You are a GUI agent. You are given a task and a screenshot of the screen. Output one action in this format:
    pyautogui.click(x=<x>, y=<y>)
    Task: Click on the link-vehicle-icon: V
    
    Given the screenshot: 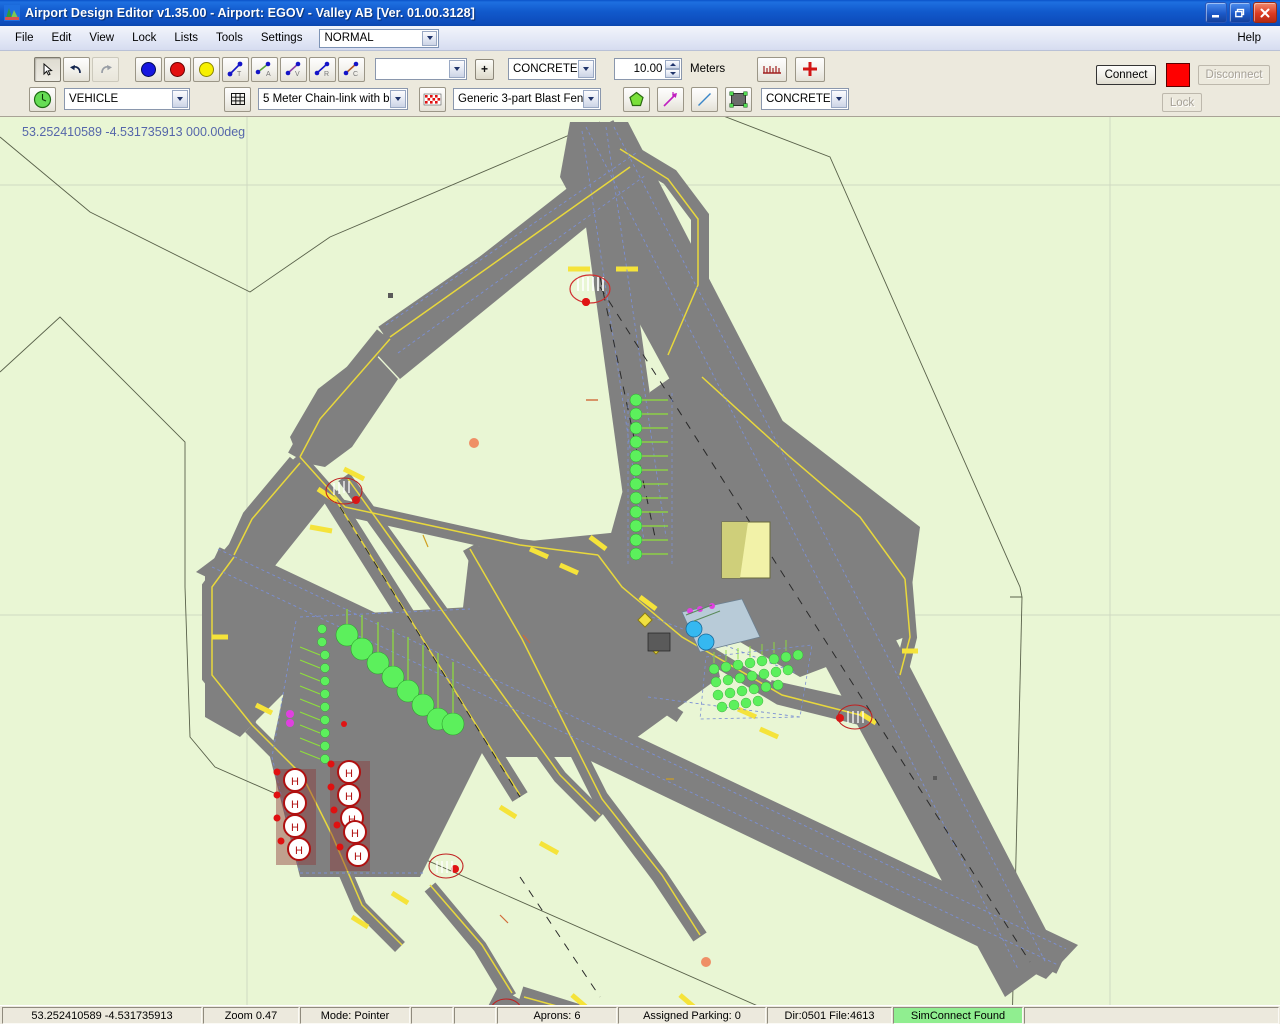 What is the action you would take?
    pyautogui.click(x=293, y=69)
    